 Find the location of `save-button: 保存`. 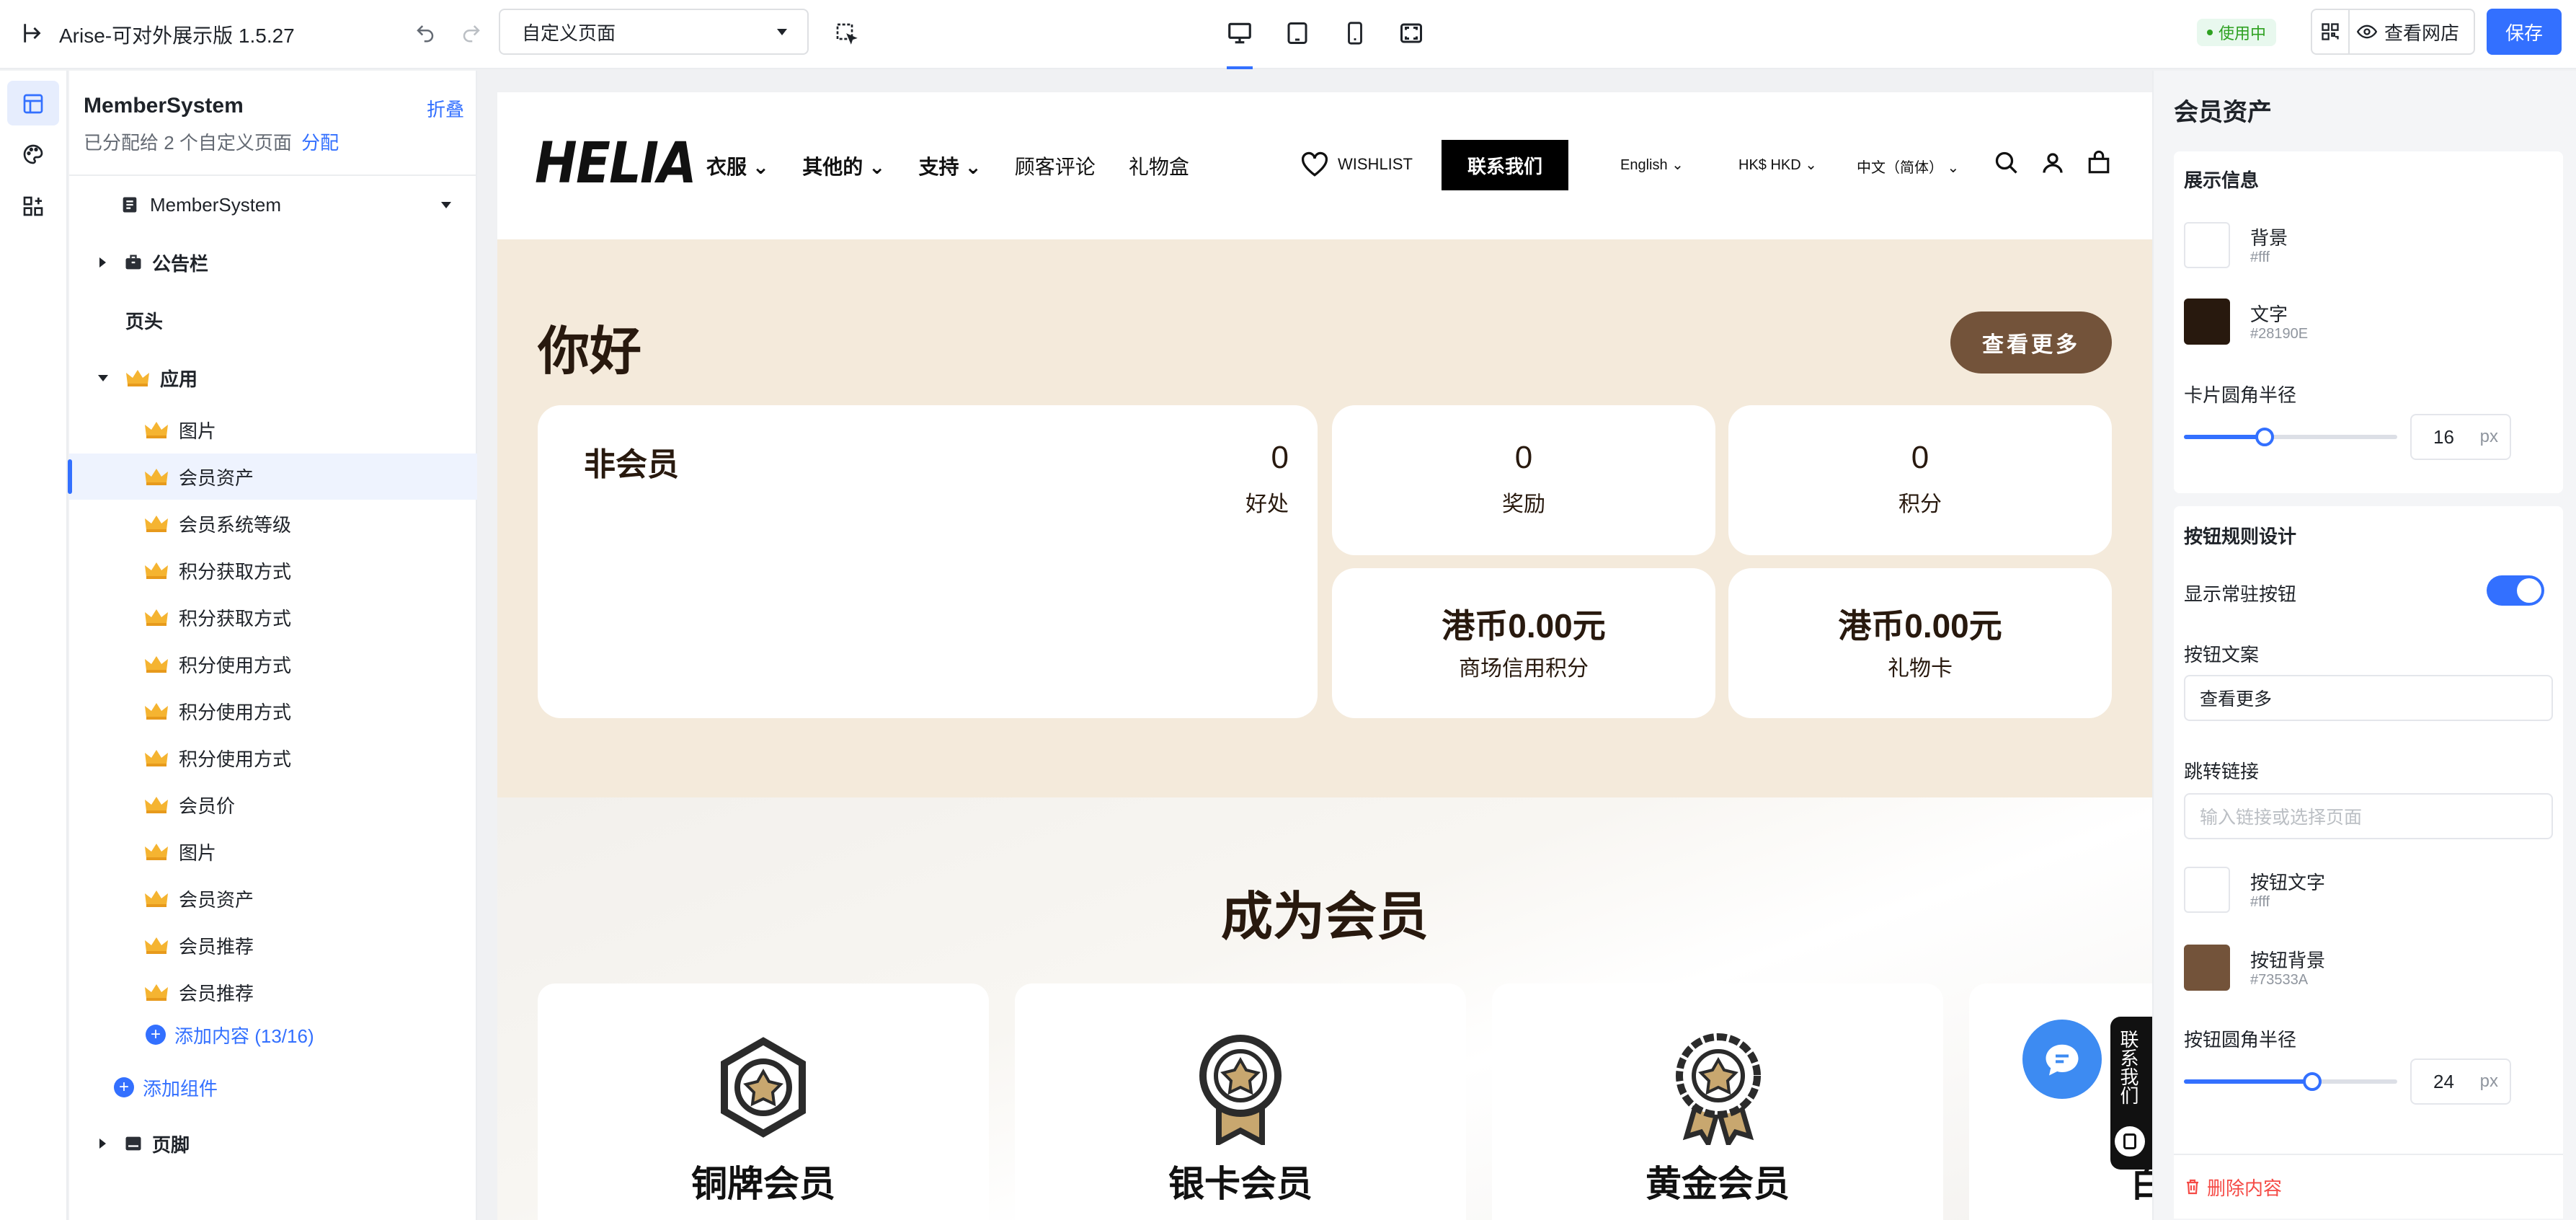

save-button: 保存 is located at coordinates (2524, 32).